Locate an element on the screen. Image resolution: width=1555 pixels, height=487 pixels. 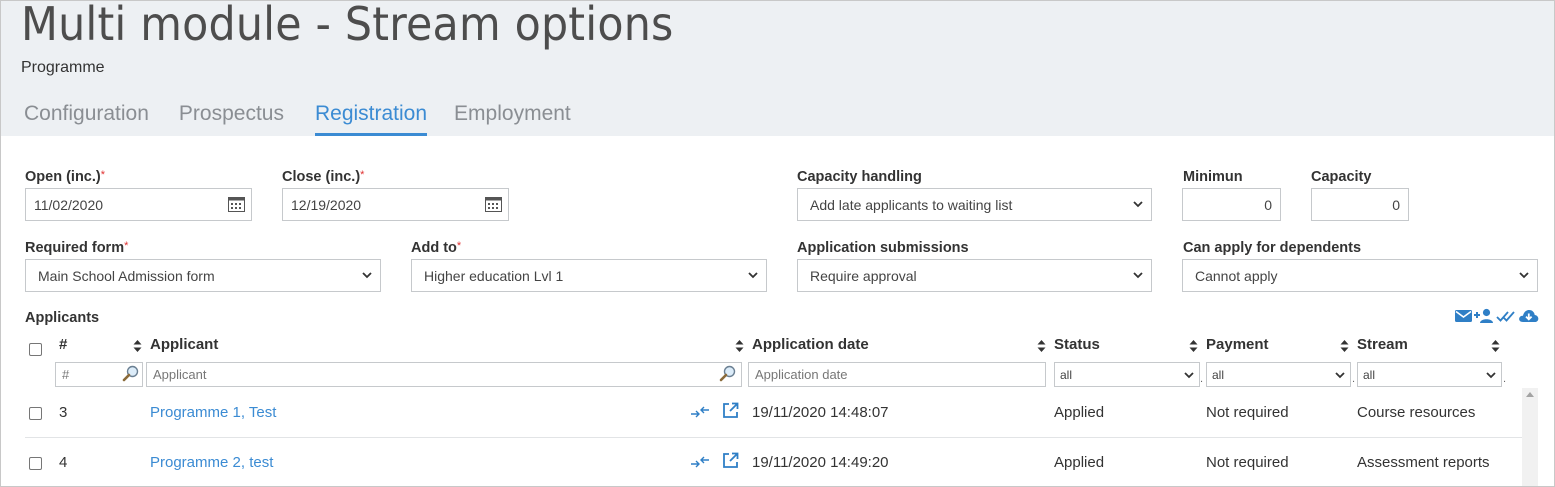
column-header-status: Status is located at coordinates (1077, 344).